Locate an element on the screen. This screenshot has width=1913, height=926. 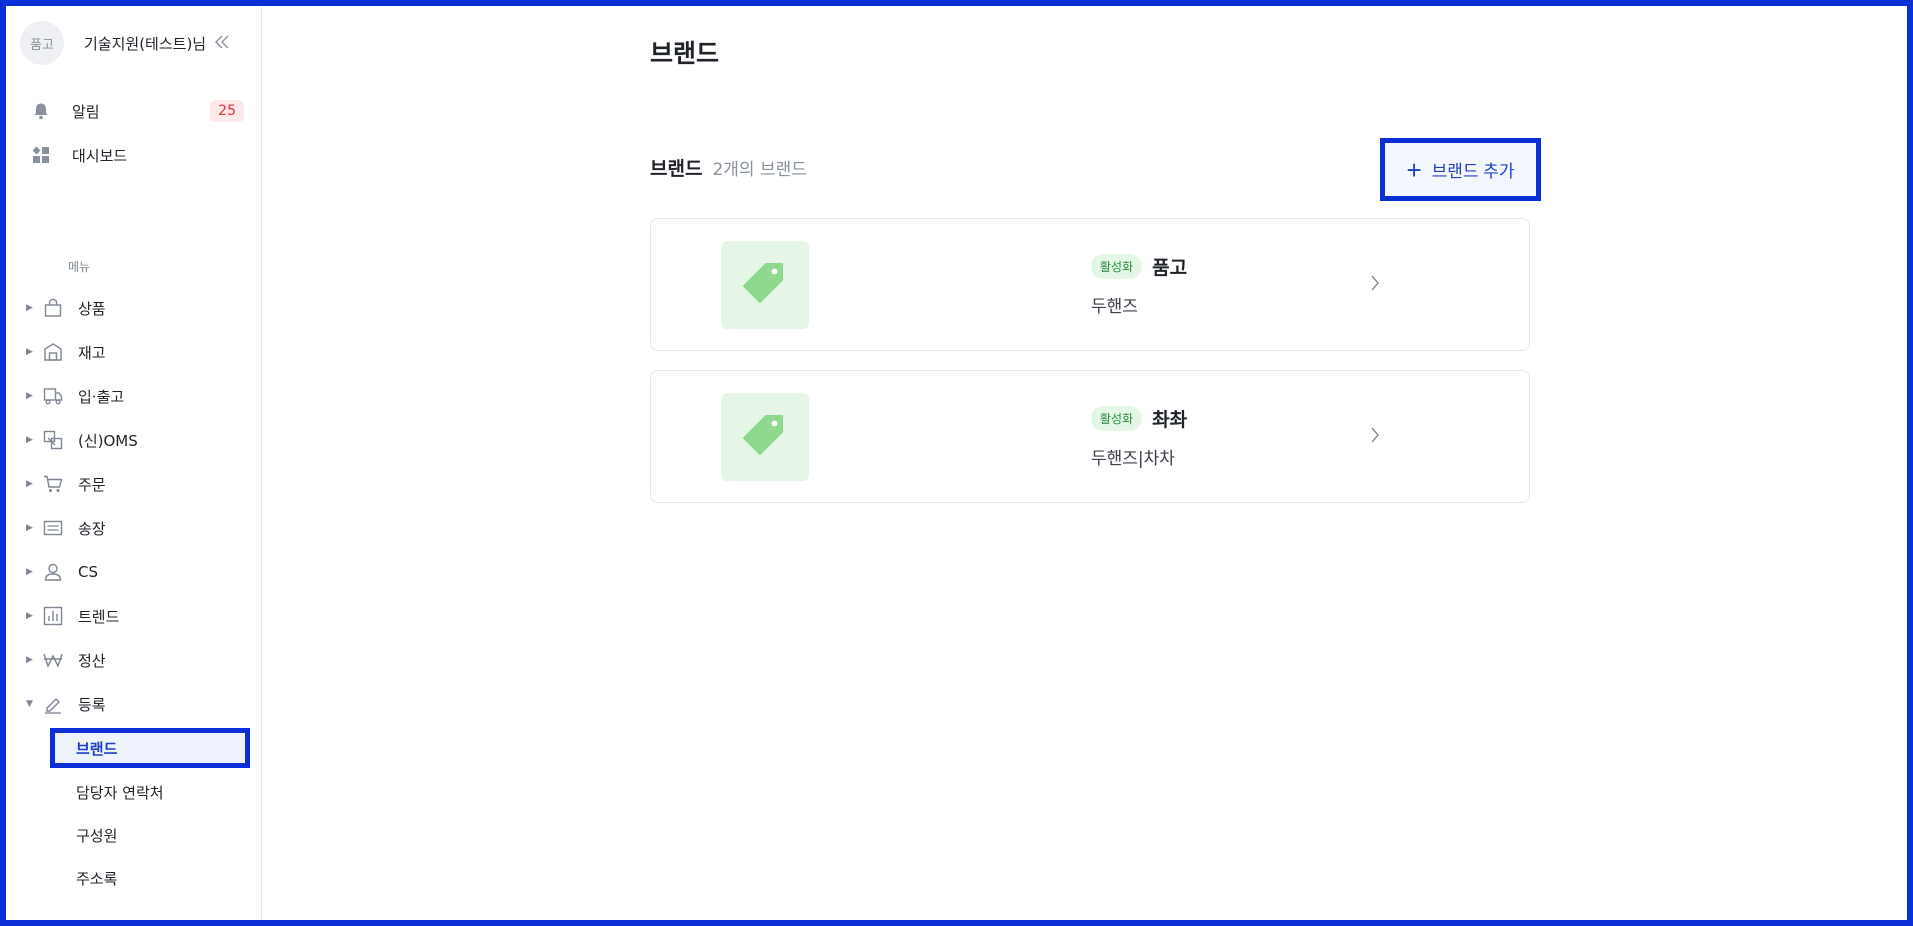
sidebar-item-label: 송장 is located at coordinates (92, 528).